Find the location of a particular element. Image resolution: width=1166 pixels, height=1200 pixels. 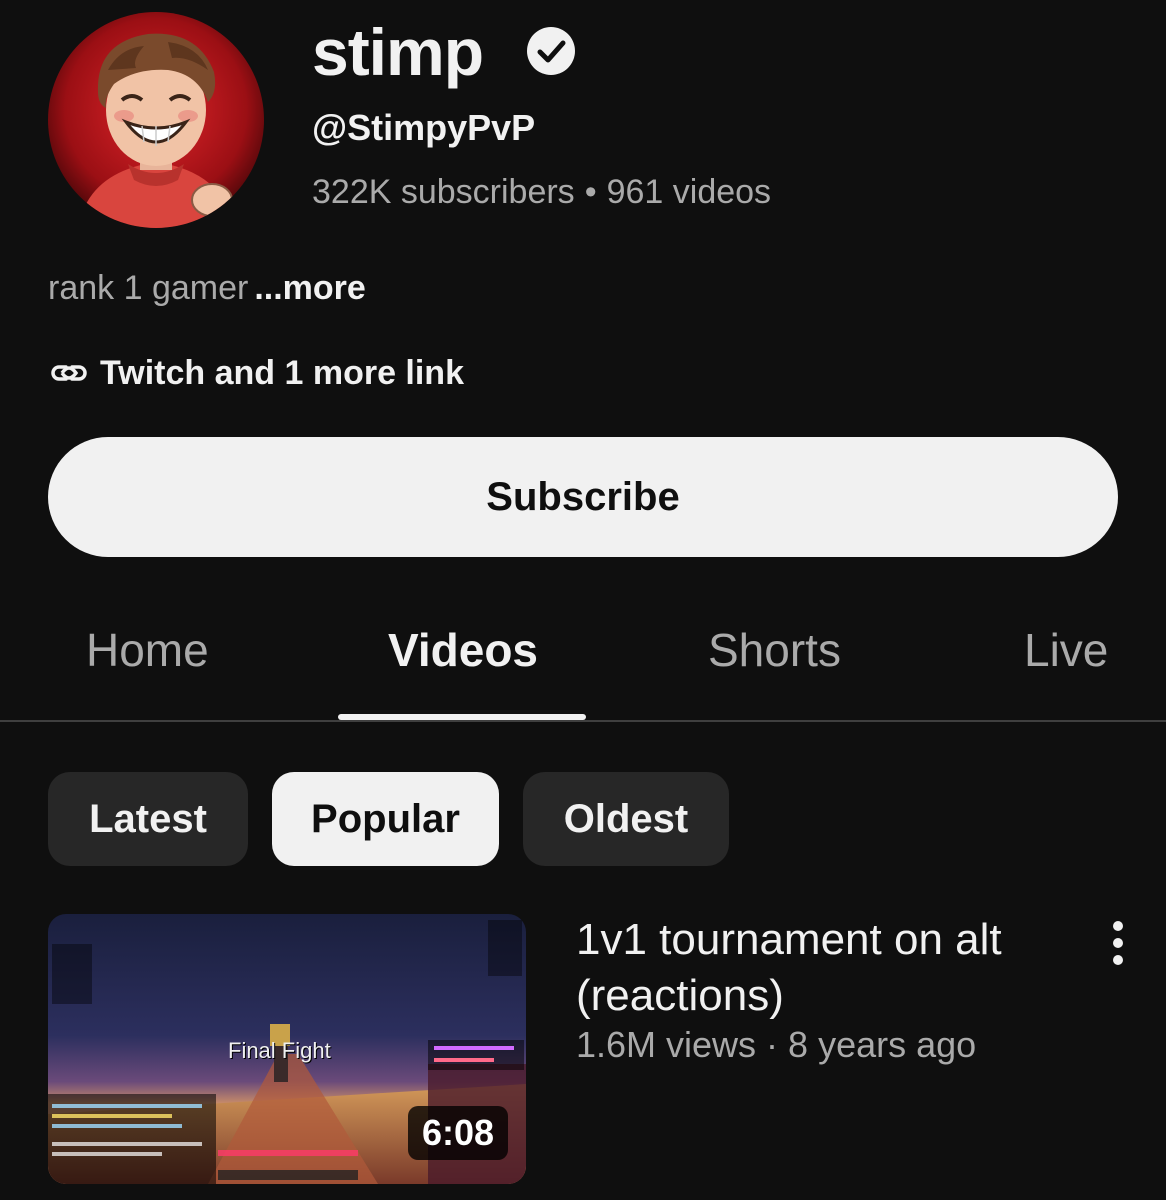

description-more-link: ...more is located at coordinates (309, 288).